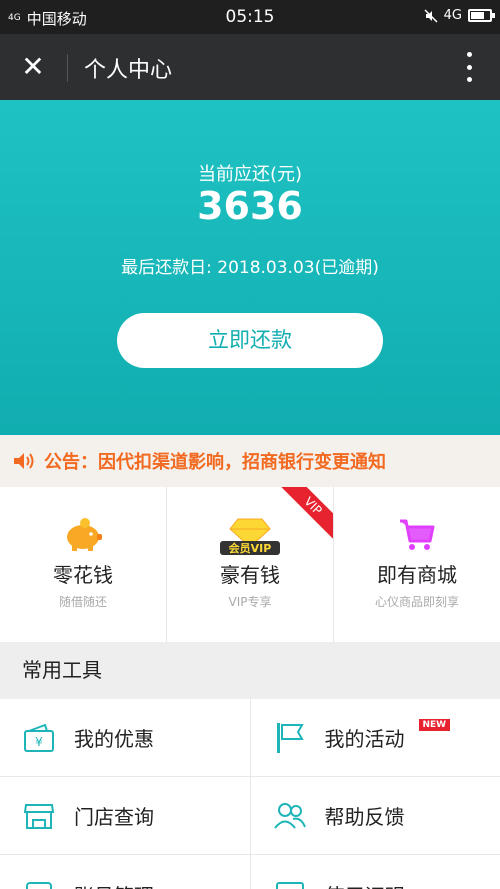 Image resolution: width=500 pixels, height=889 pixels. What do you see at coordinates (82, 602) in the screenshot?
I see `product-subtitle: 随借随还` at bounding box center [82, 602].